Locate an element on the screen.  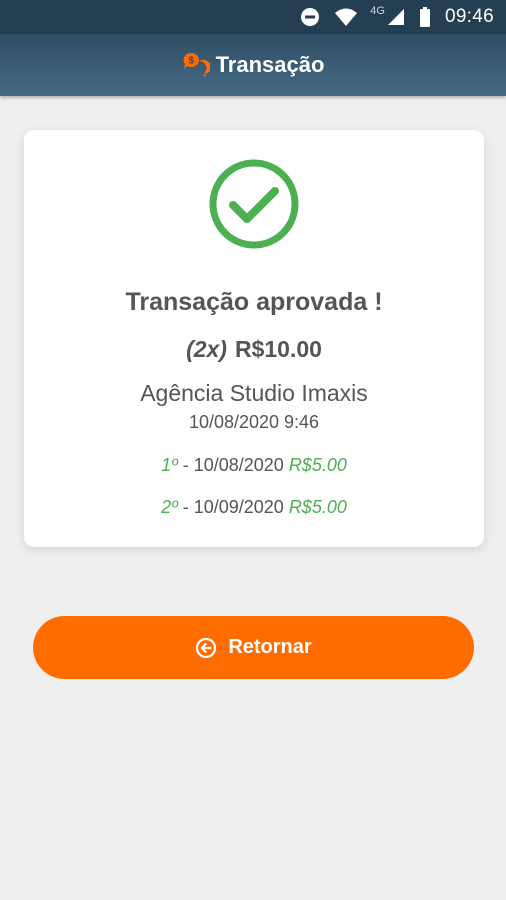
installment-count: (2x) is located at coordinates (206, 349).